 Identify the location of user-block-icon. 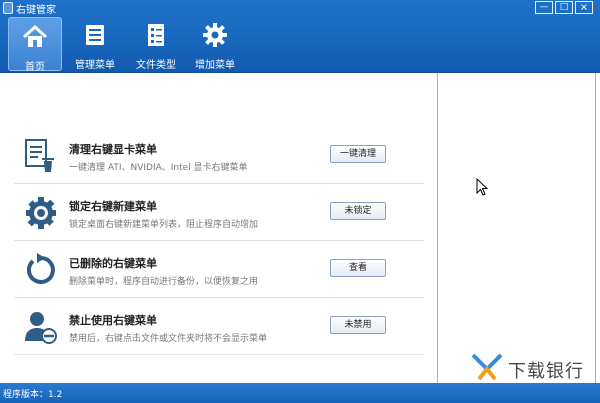
(41, 328).